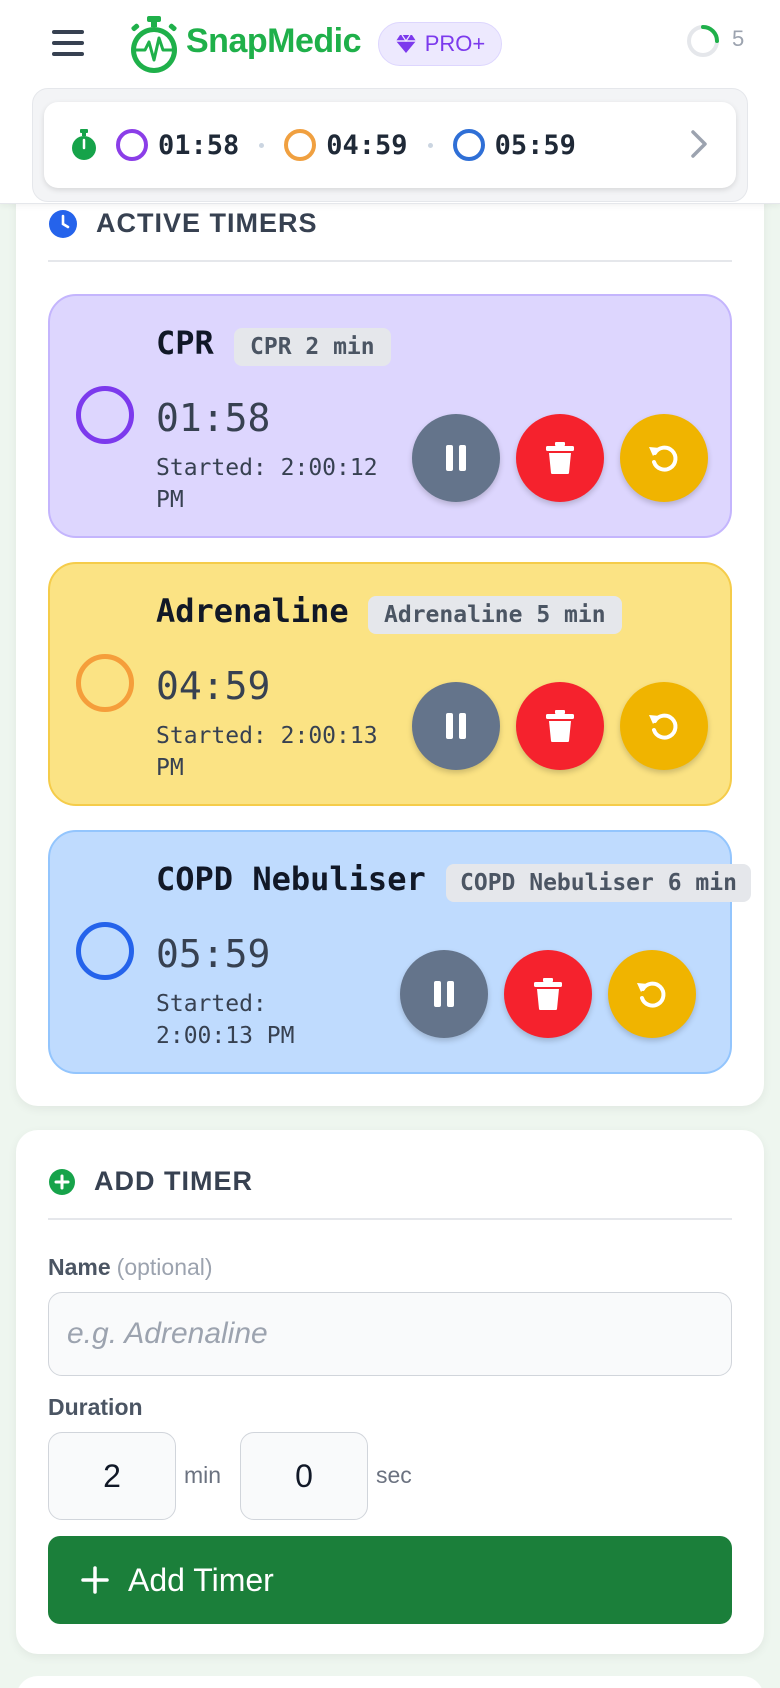 This screenshot has width=780, height=1688. I want to click on plus-icon, so click(95, 1580).